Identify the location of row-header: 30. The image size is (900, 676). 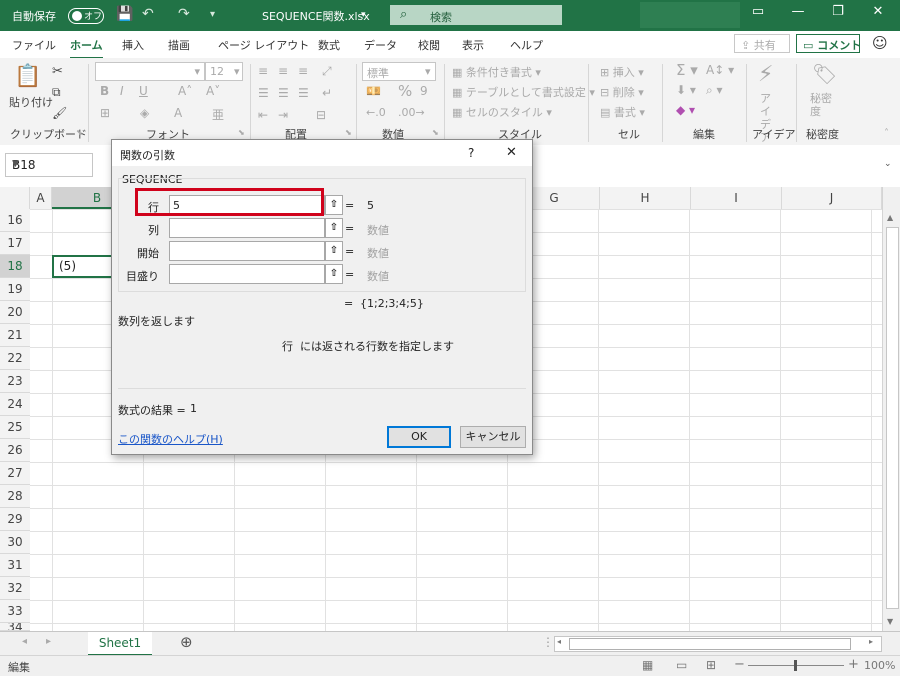
(15, 542).